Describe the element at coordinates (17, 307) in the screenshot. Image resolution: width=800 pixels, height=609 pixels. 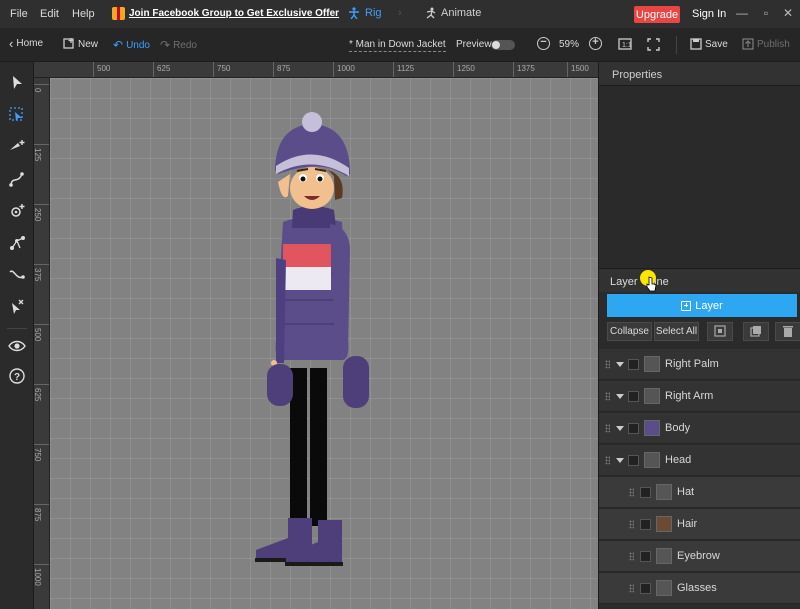
I see `pointer-remove-icon` at that location.